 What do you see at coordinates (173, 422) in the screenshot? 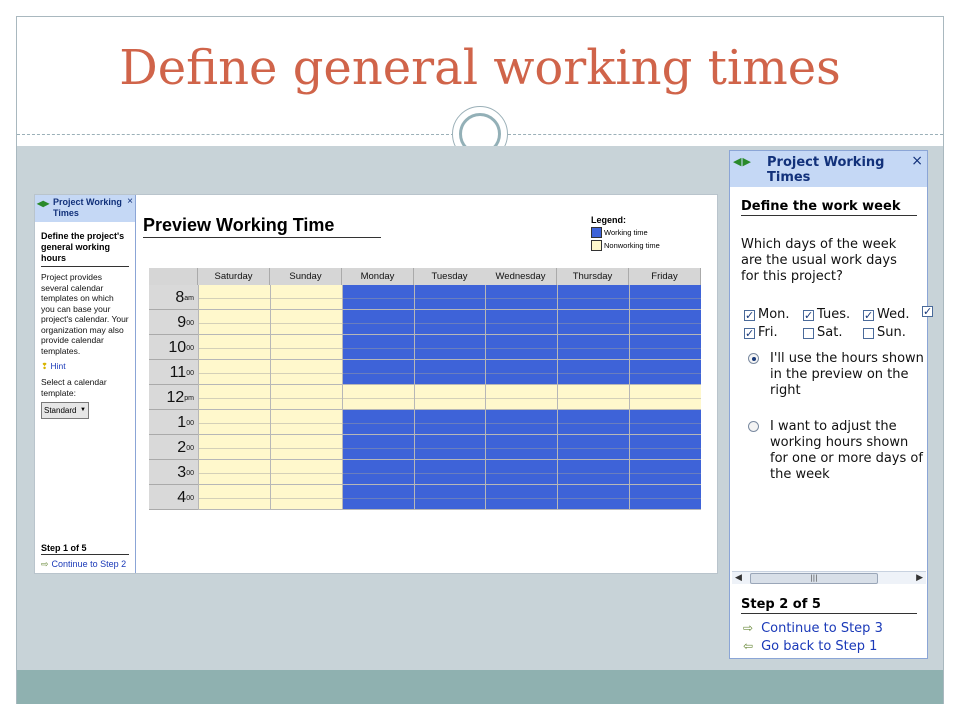
I see `hour-label: 100` at bounding box center [173, 422].